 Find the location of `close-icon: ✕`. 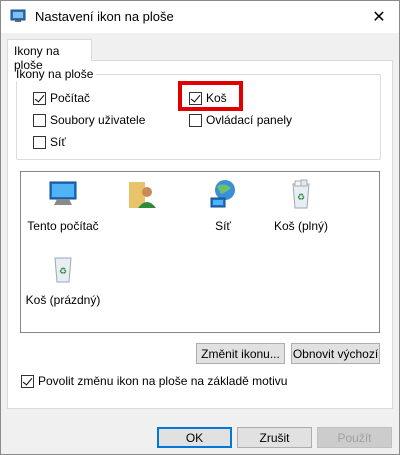

close-icon: ✕ is located at coordinates (379, 17).